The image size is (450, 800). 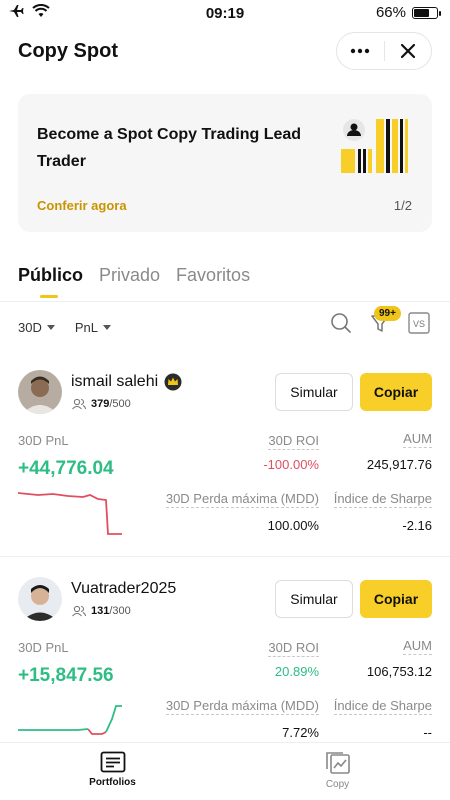 What do you see at coordinates (399, 464) in the screenshot?
I see `aum-value: 245,917.76` at bounding box center [399, 464].